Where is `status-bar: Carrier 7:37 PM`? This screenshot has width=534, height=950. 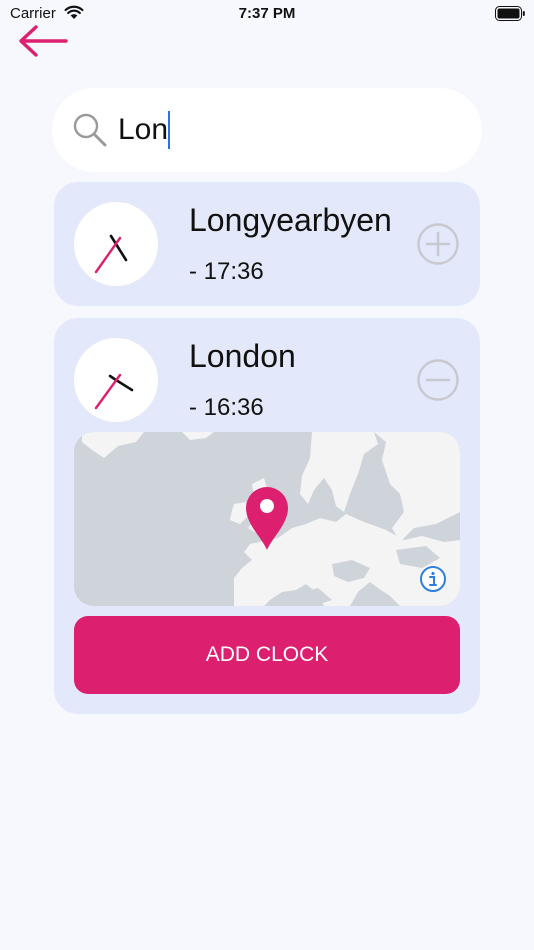
status-bar: Carrier 7:37 PM is located at coordinates (267, 14).